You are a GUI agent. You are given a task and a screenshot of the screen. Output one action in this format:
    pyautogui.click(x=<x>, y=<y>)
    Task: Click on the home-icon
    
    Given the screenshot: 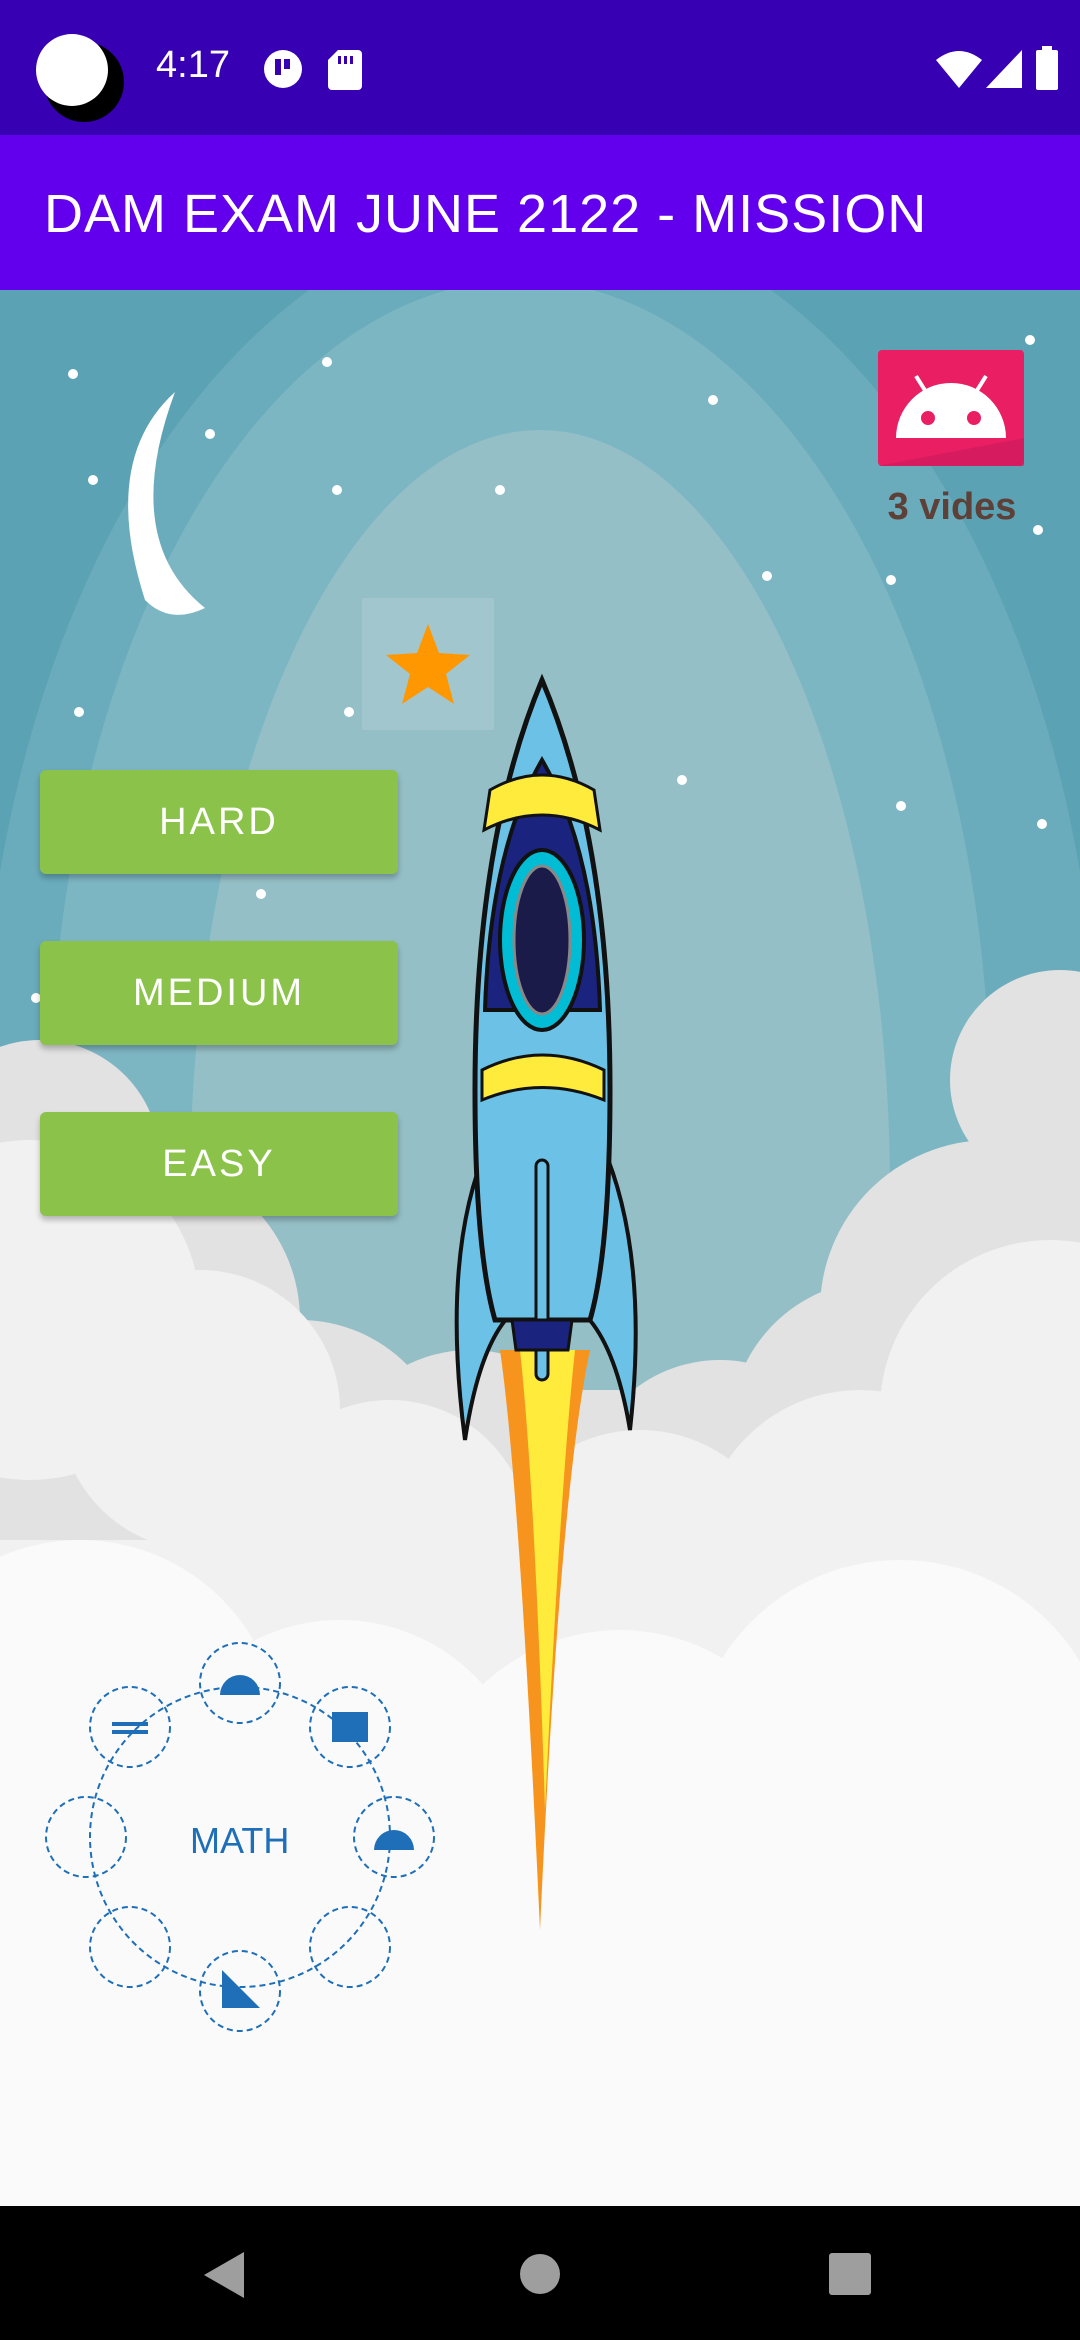 What is the action you would take?
    pyautogui.click(x=540, y=2274)
    